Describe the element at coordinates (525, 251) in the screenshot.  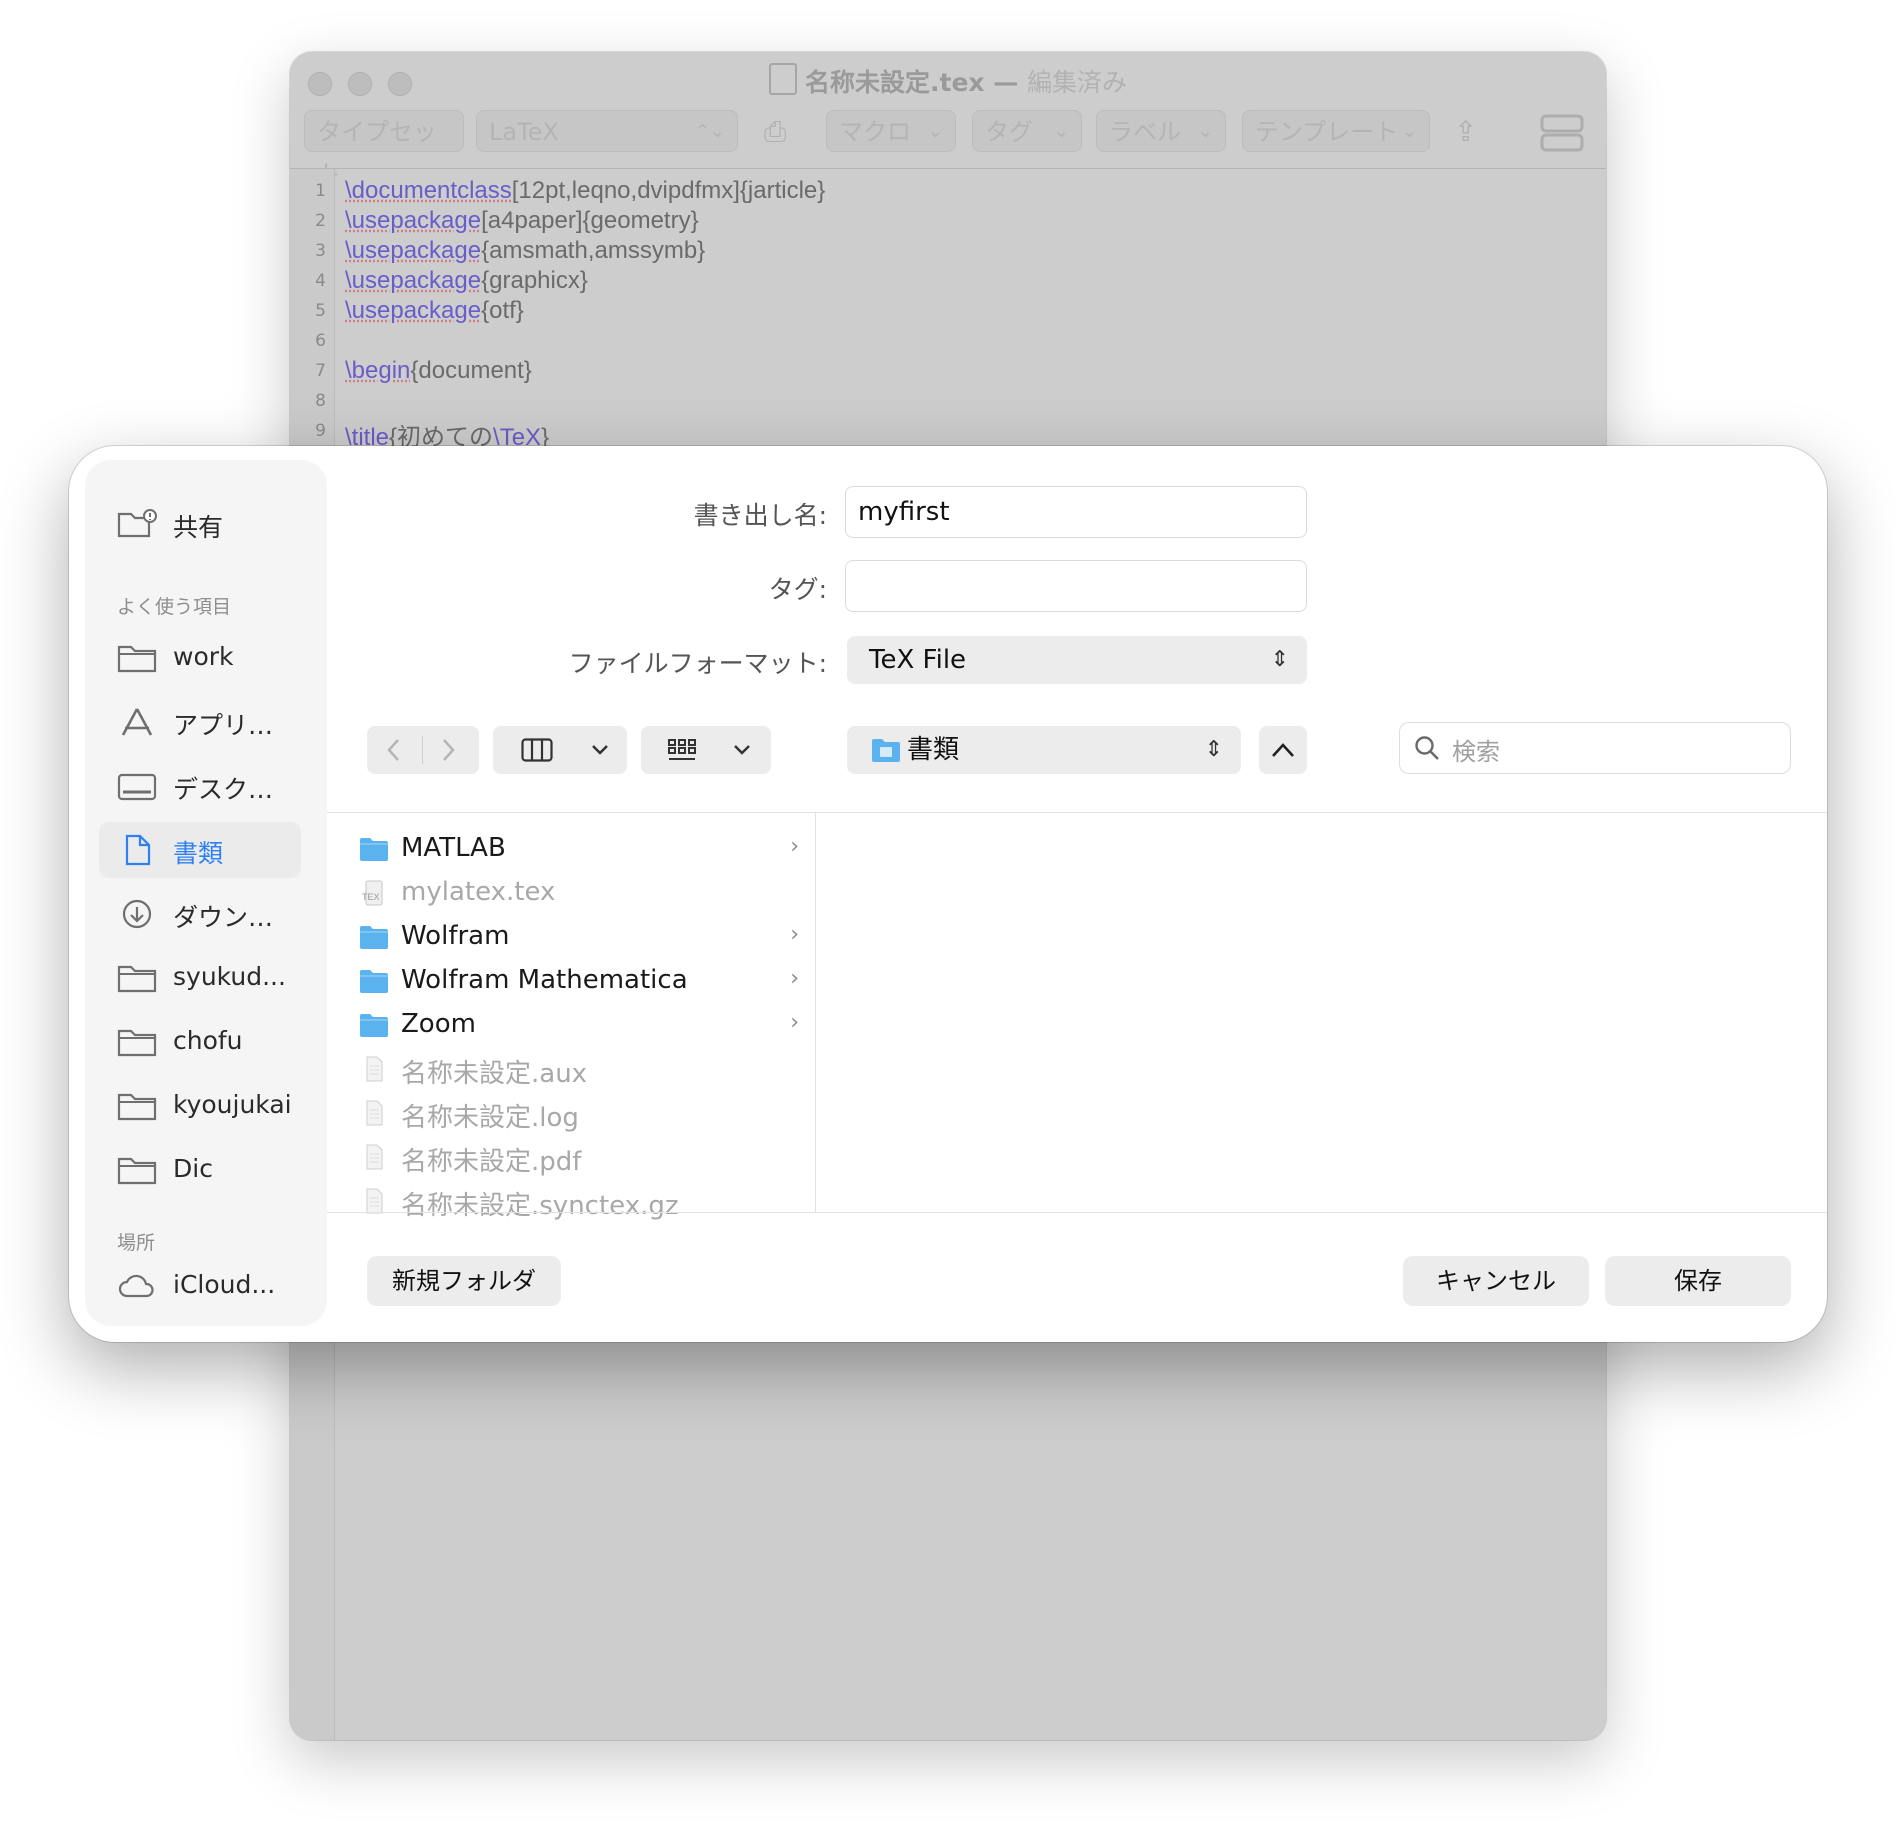
I see `code-line: \usepackage{amsmath,amssymb}` at that location.